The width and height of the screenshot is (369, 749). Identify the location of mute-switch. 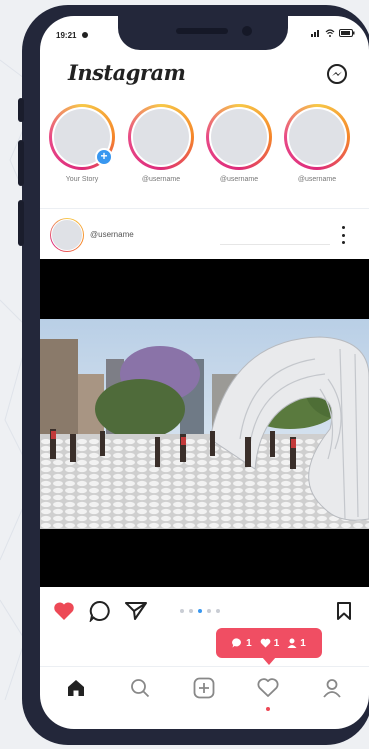
(21, 110).